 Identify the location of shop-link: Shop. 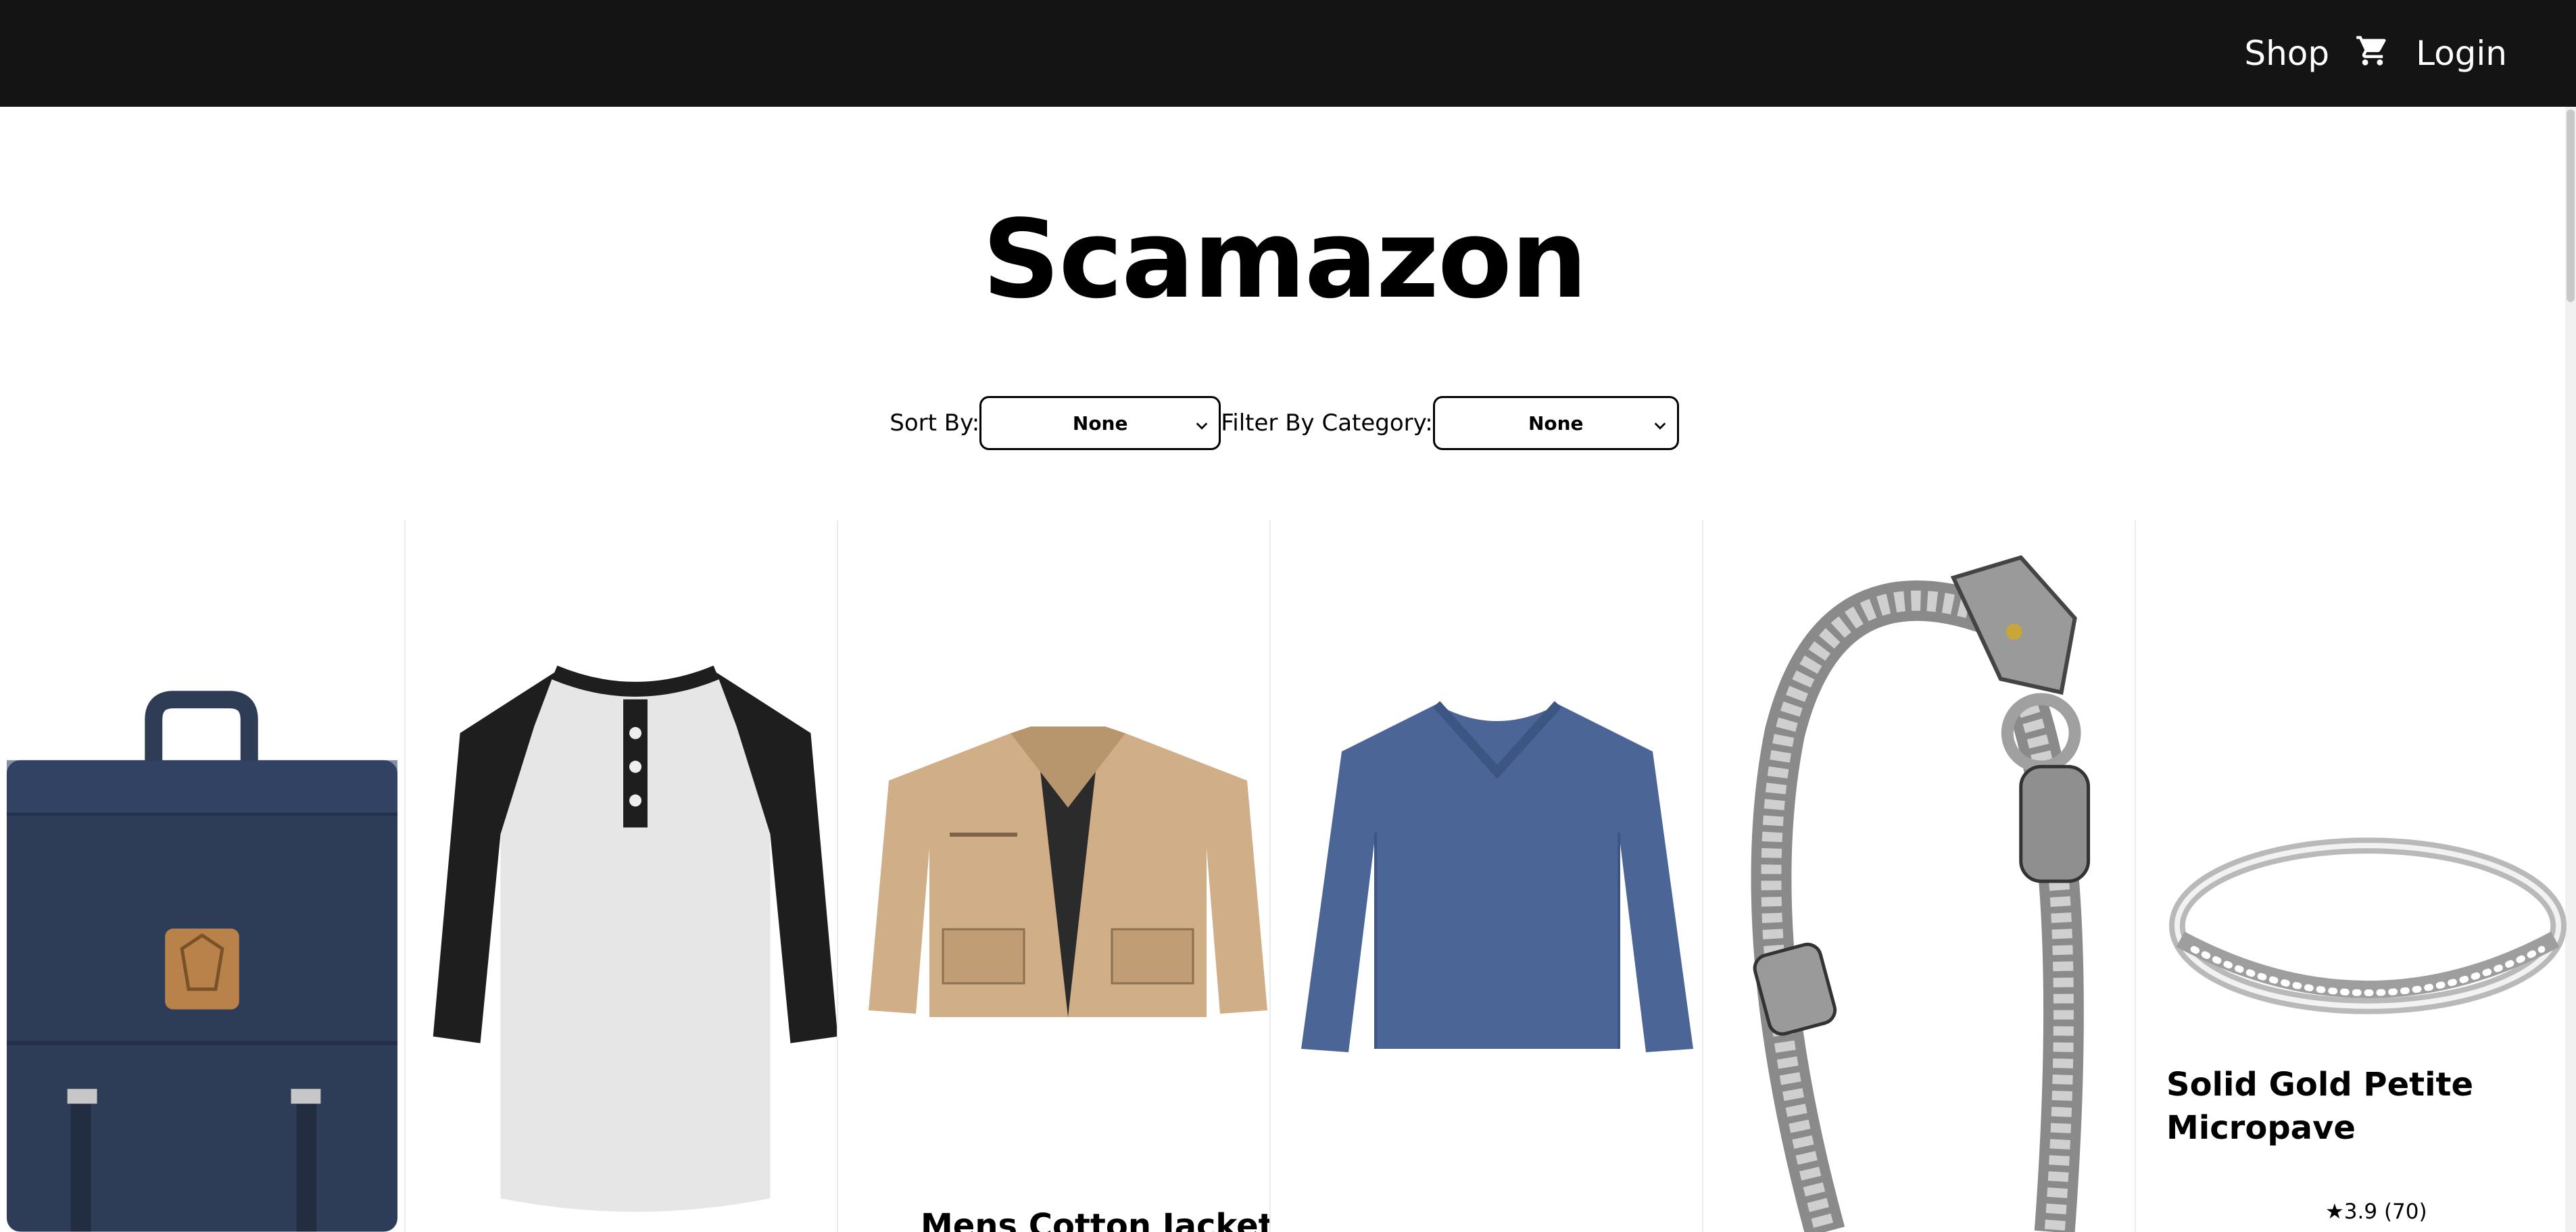
(2286, 53).